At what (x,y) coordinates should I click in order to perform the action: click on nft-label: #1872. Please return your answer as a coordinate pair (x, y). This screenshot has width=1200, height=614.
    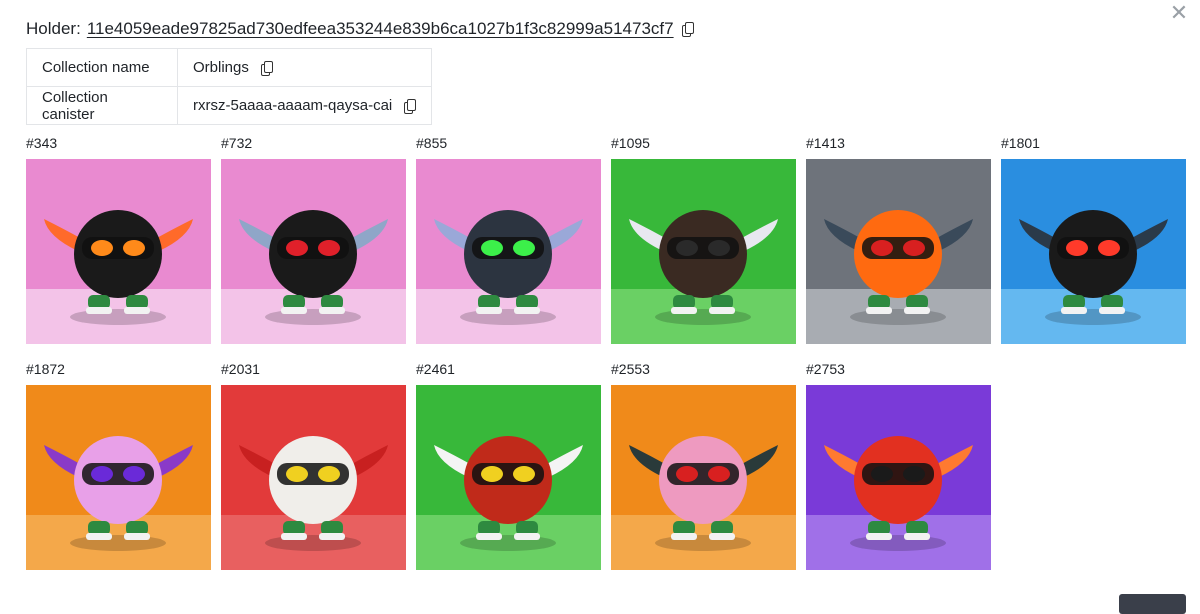
    Looking at the image, I should click on (45, 369).